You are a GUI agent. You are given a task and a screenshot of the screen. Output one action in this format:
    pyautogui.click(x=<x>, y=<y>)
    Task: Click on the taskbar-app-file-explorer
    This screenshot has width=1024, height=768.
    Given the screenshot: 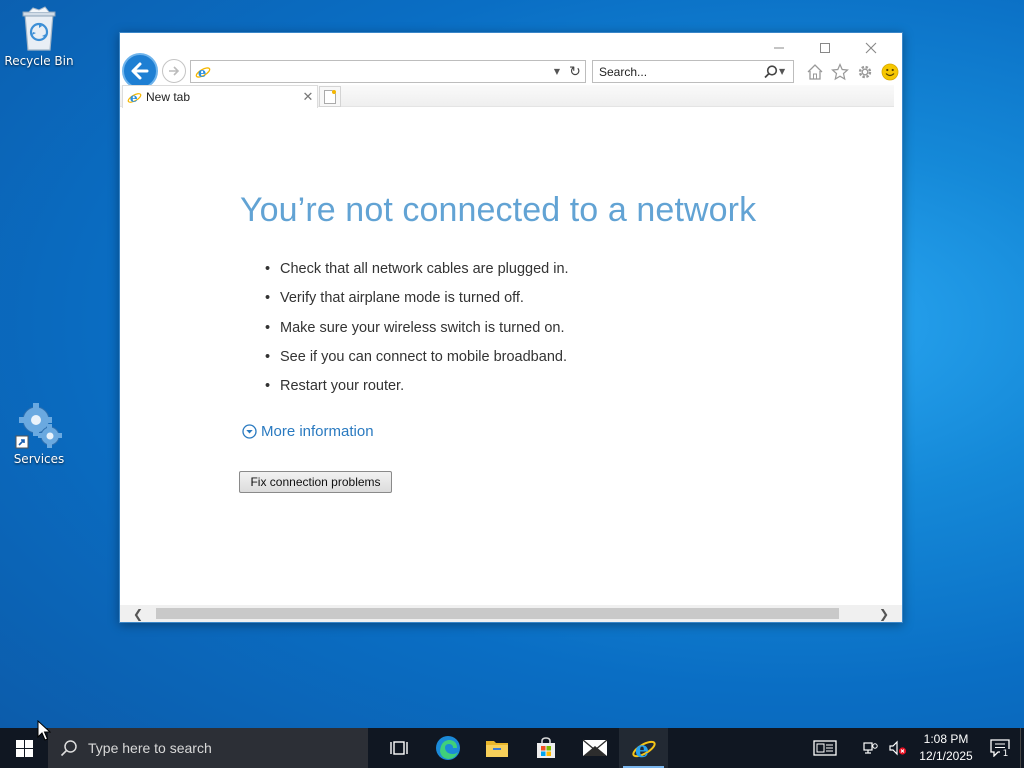 What is the action you would take?
    pyautogui.click(x=496, y=748)
    